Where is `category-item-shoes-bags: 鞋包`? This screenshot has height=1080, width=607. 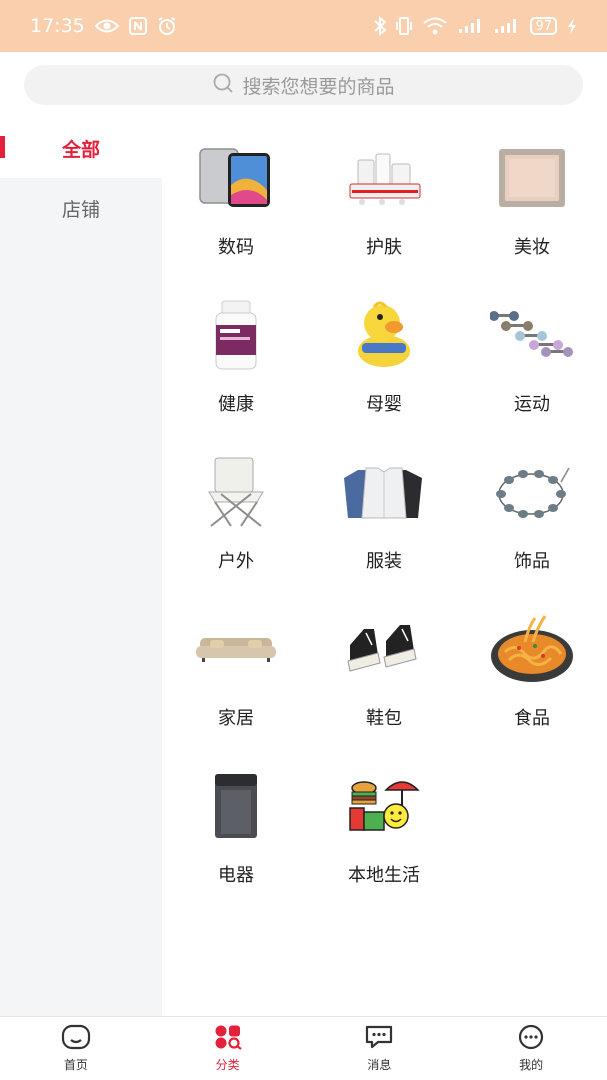
category-item-shoes-bags: 鞋包 is located at coordinates (384, 667).